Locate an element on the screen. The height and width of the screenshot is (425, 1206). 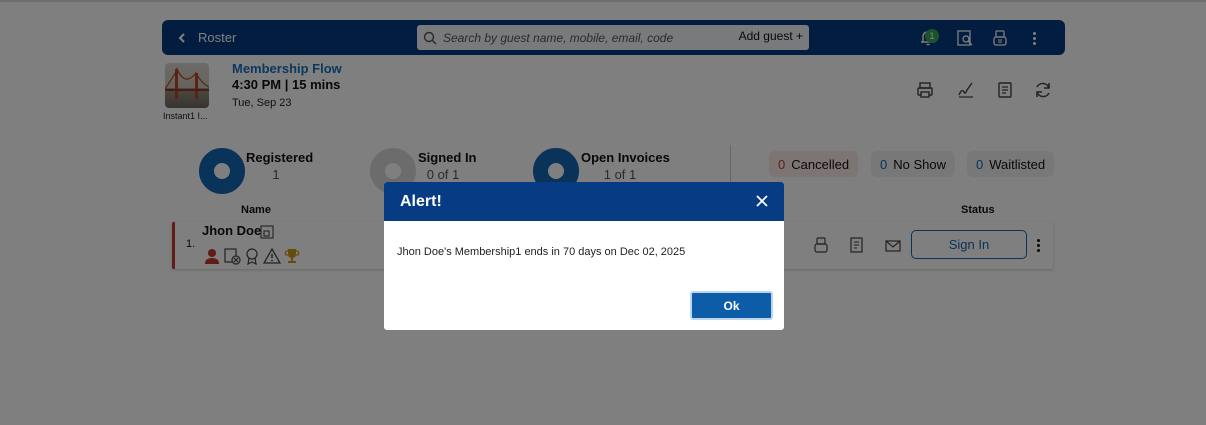
alert-header: Alert! is located at coordinates (584, 201).